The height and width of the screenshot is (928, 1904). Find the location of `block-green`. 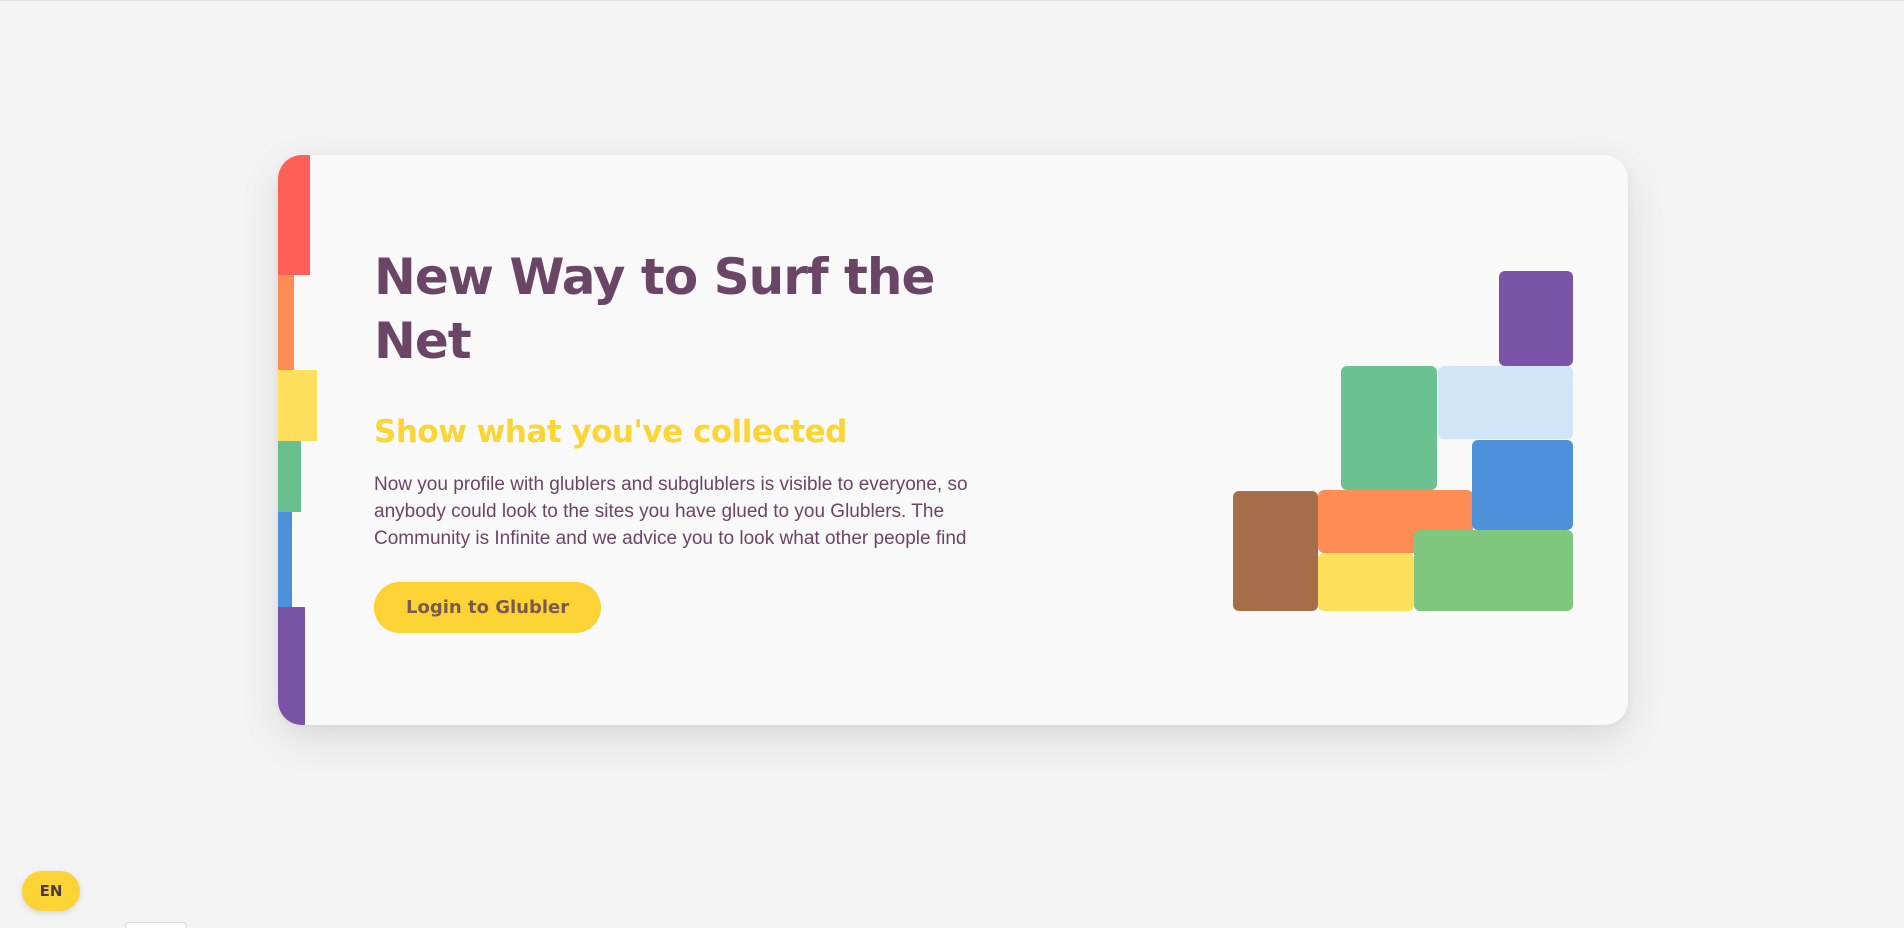

block-green is located at coordinates (1389, 428).